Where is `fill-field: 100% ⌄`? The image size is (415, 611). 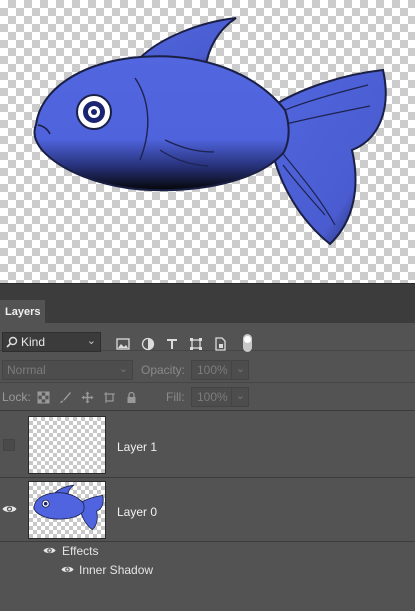 fill-field: 100% ⌄ is located at coordinates (220, 397).